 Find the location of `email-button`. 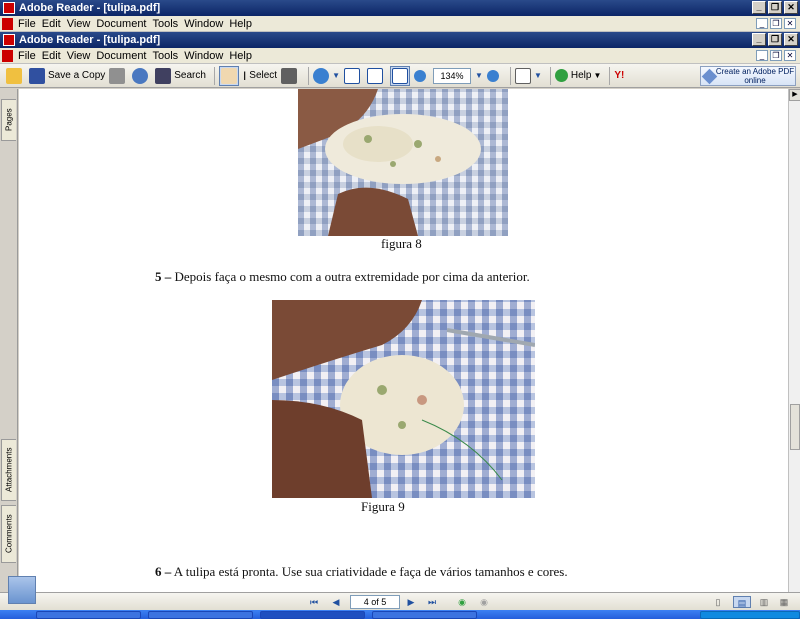

email-button is located at coordinates (141, 76).